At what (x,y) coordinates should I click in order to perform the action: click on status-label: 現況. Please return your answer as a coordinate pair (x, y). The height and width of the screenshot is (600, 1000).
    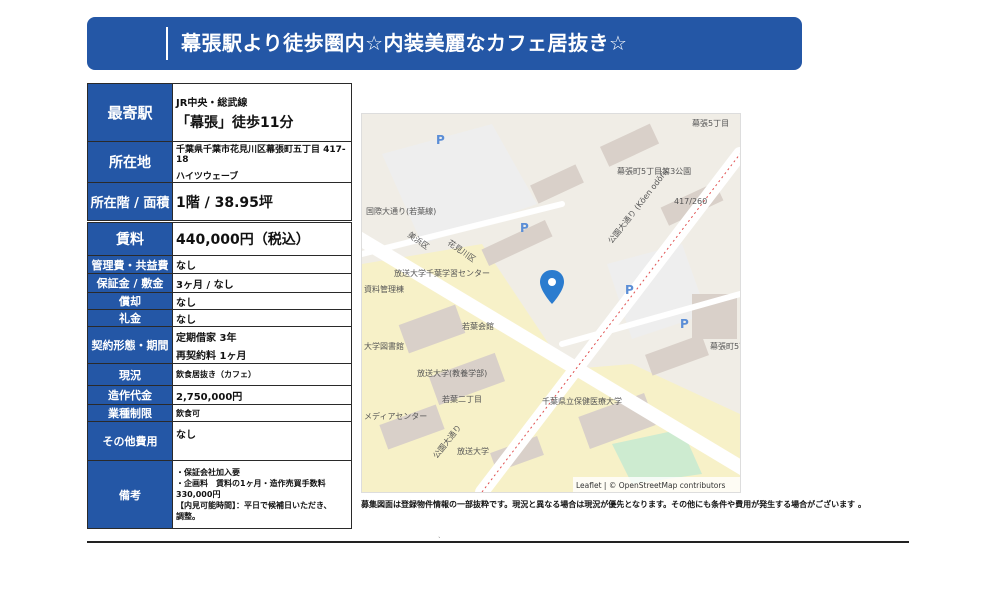
    Looking at the image, I should click on (130, 374).